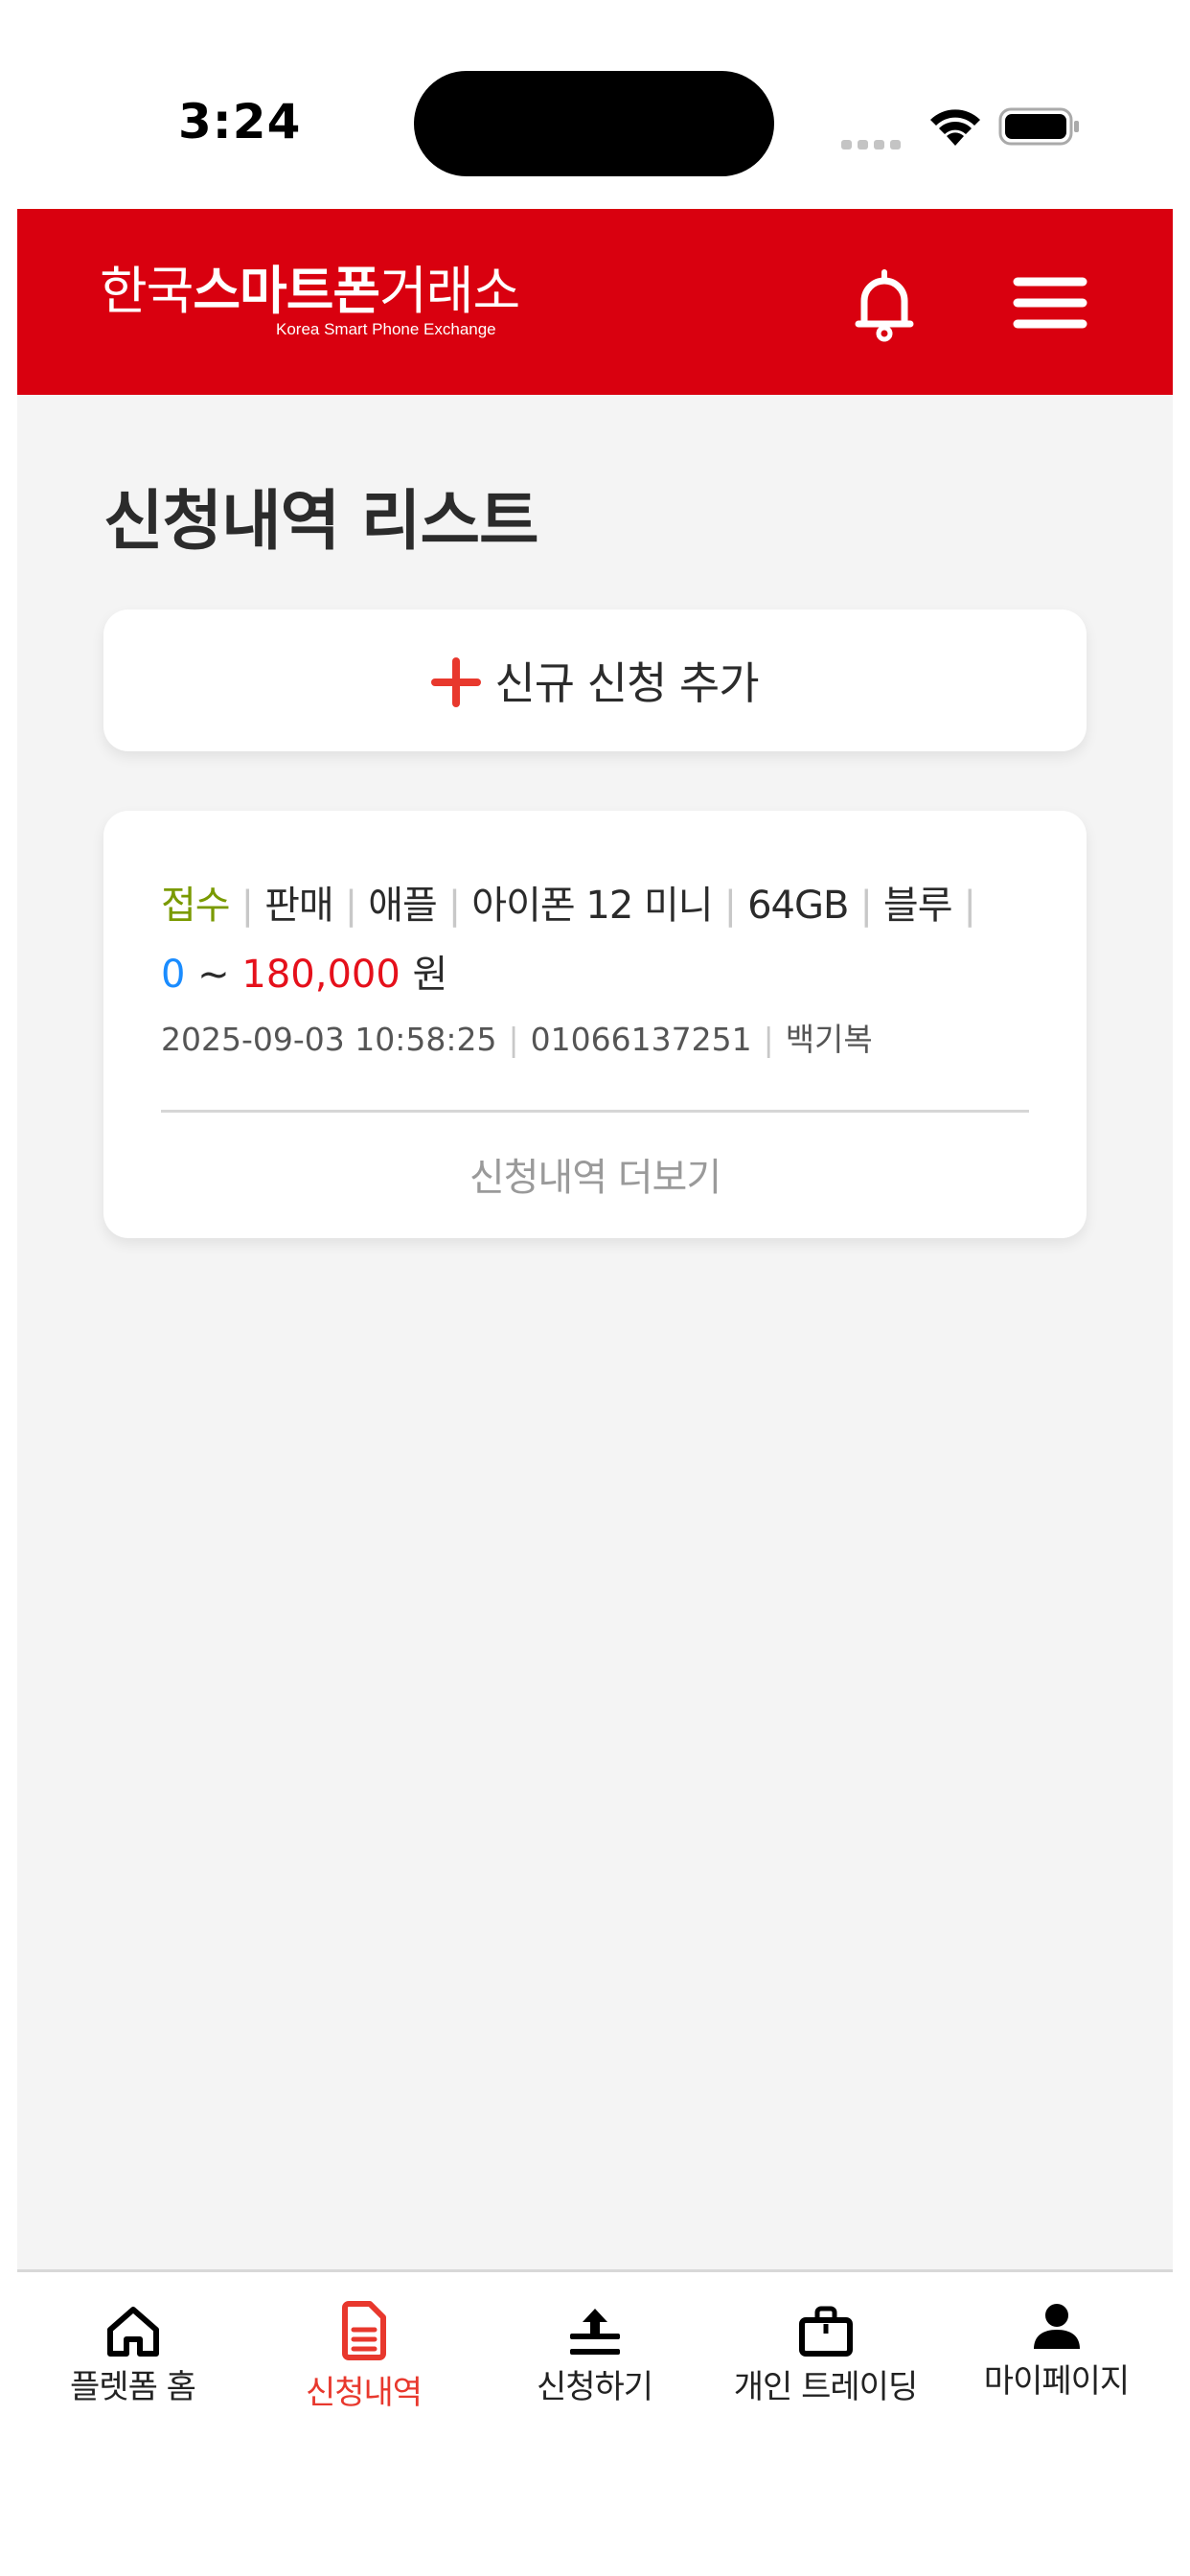 This screenshot has height=2576, width=1190. What do you see at coordinates (132, 2332) in the screenshot?
I see `home-icon` at bounding box center [132, 2332].